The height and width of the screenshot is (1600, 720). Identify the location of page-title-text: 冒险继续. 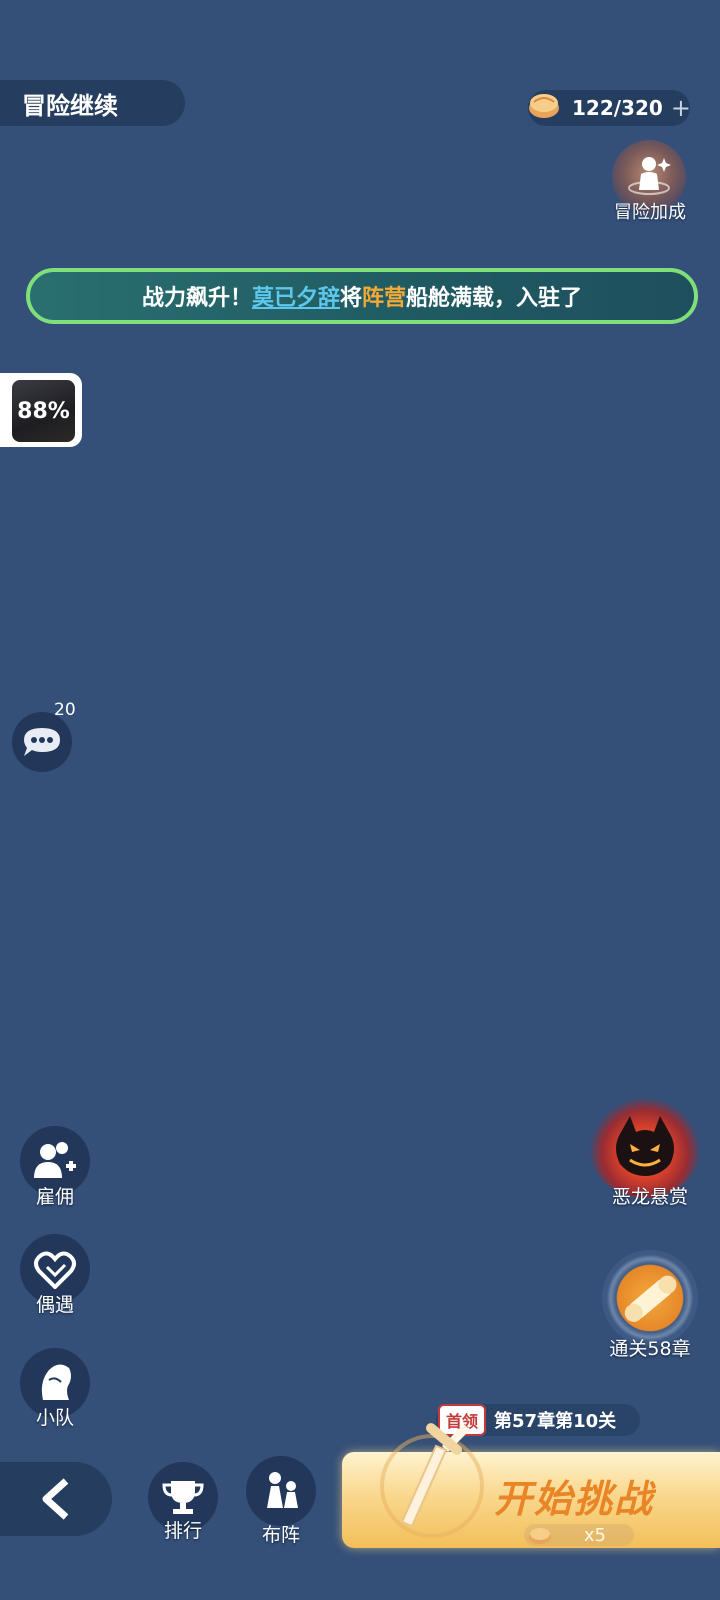
(70, 105).